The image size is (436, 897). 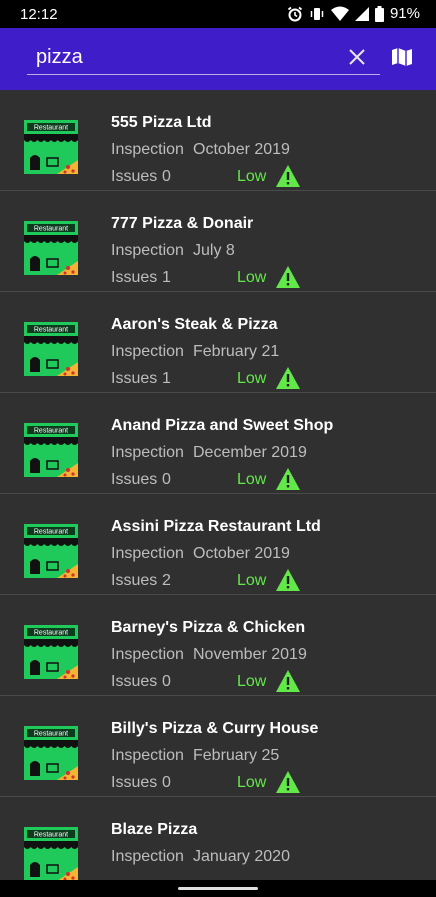 I want to click on restaurant-name: Billy's Pizza & Curry House, so click(x=215, y=728).